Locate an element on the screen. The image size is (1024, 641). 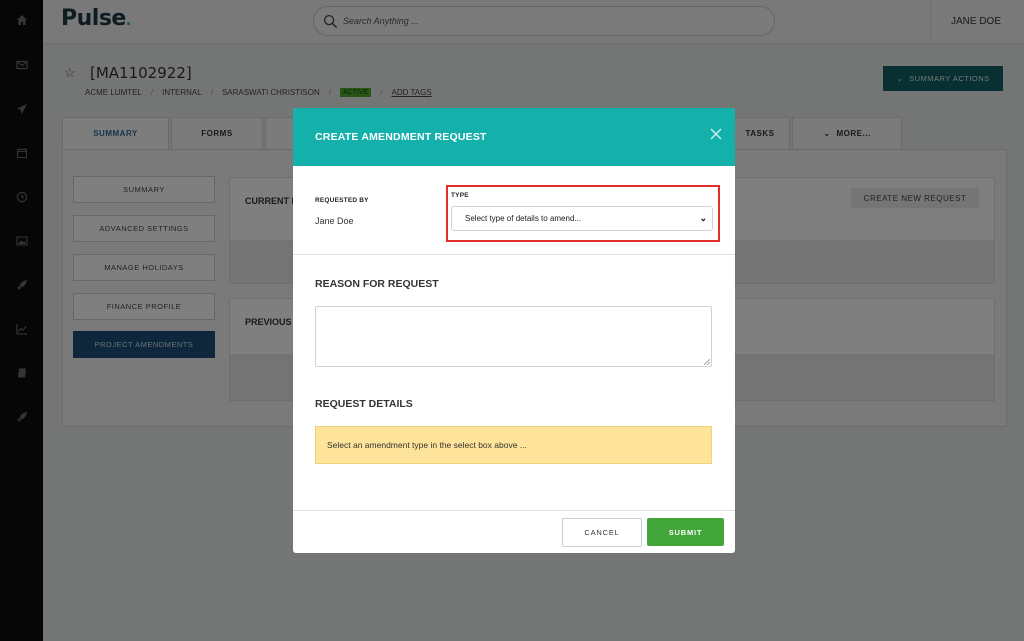
requested-by-label: REQUESTED BY is located at coordinates (342, 200).